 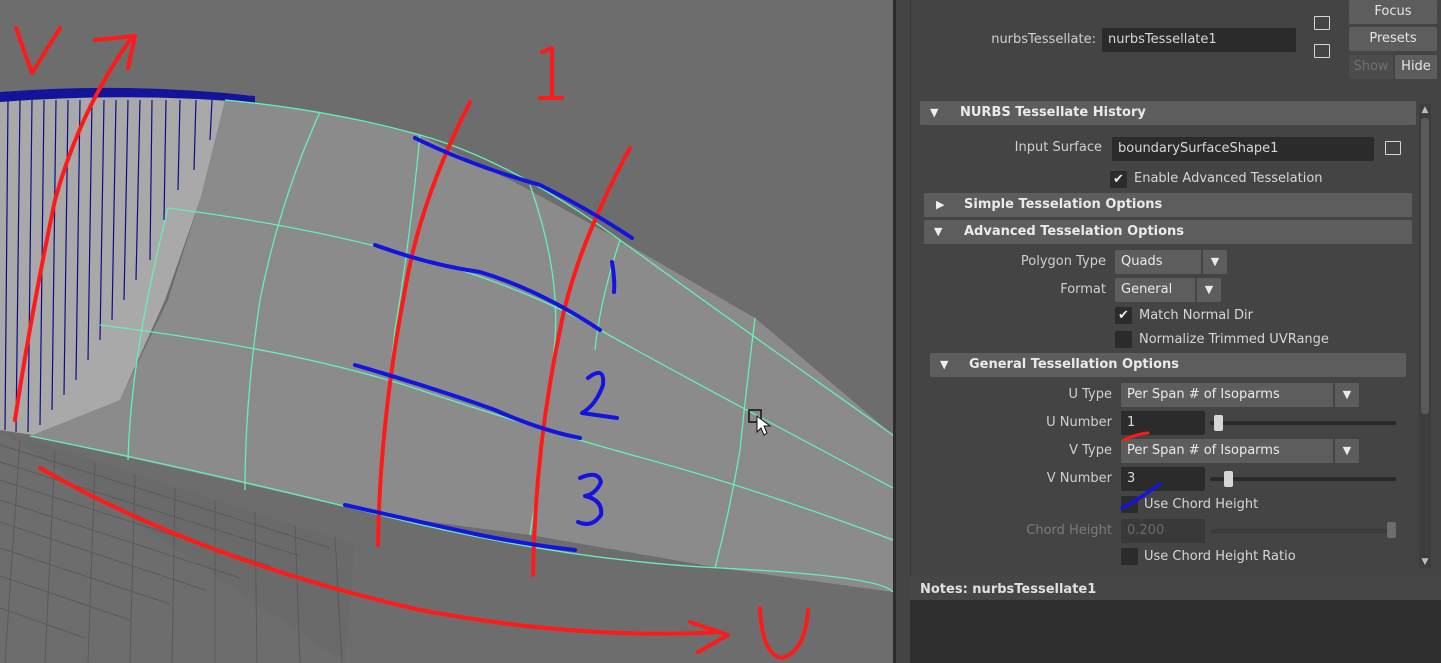 What do you see at coordinates (1175, 588) in the screenshot?
I see `notes-label: Notes: nurbsTessellate1` at bounding box center [1175, 588].